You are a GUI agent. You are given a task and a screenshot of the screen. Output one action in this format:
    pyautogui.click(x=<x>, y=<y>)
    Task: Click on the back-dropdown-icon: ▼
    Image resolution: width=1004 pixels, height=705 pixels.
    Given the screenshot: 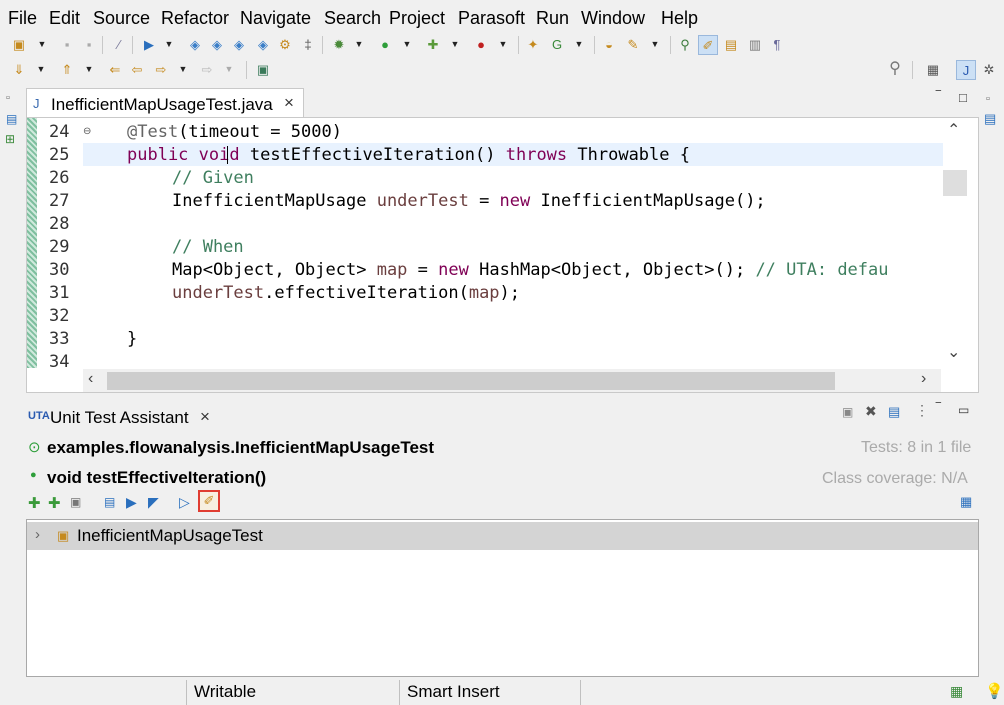 What is the action you would take?
    pyautogui.click(x=183, y=69)
    